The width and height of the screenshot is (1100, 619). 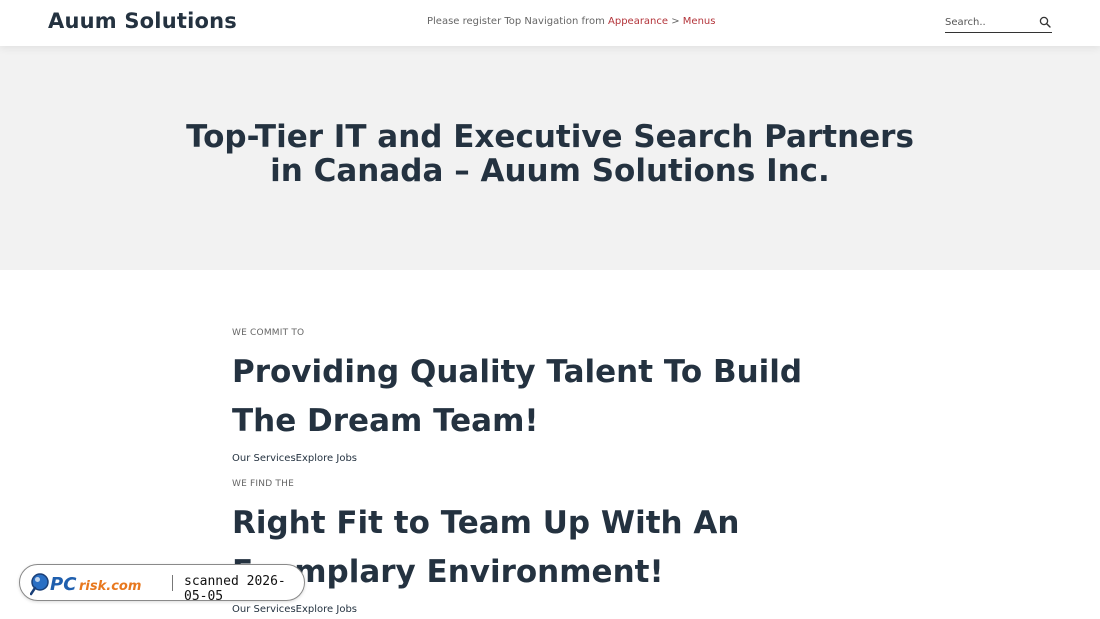 I want to click on appearance-link: Appearance, so click(x=638, y=21).